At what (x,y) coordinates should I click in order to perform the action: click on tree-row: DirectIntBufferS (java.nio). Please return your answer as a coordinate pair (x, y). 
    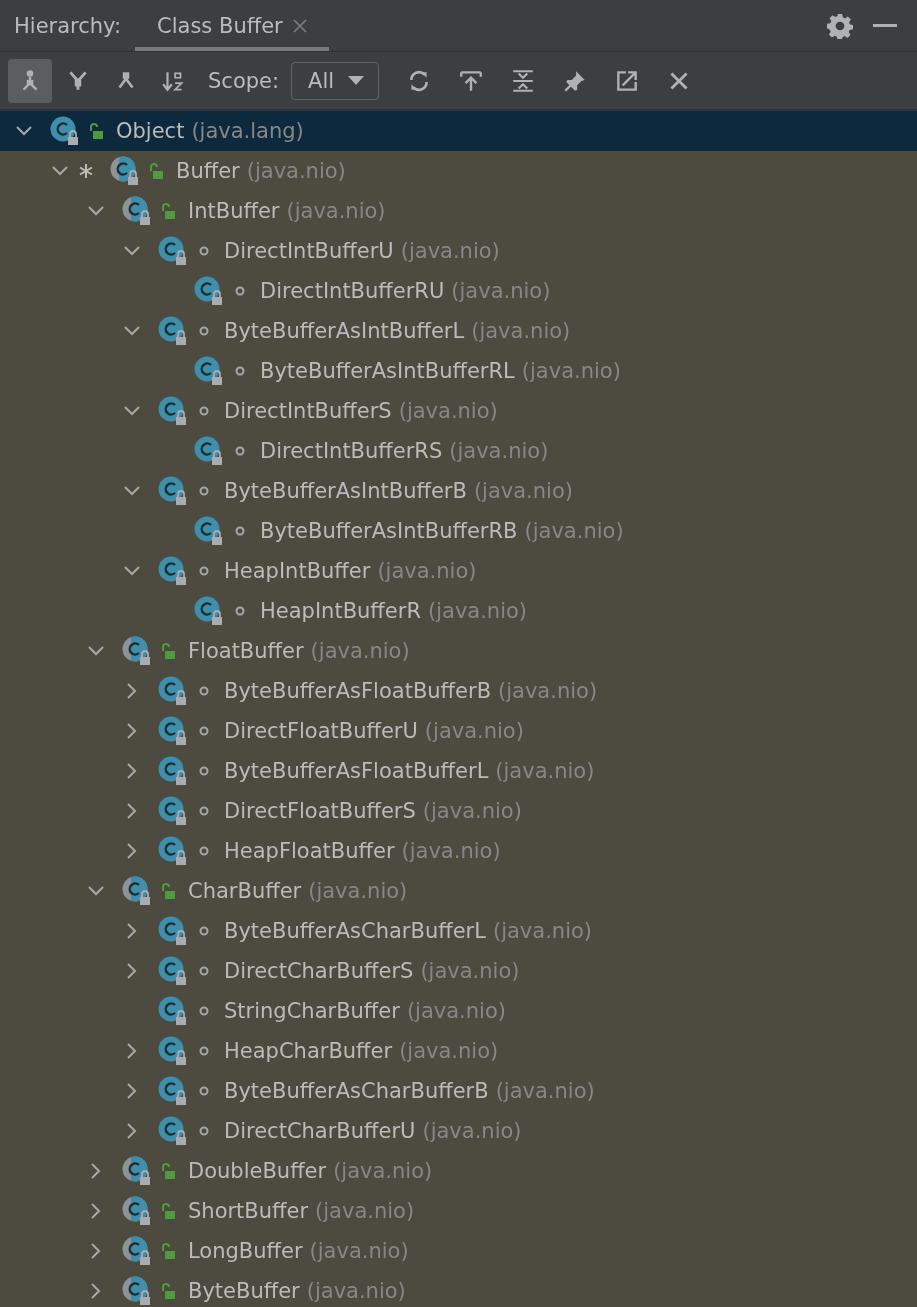
    Looking at the image, I should click on (458, 411).